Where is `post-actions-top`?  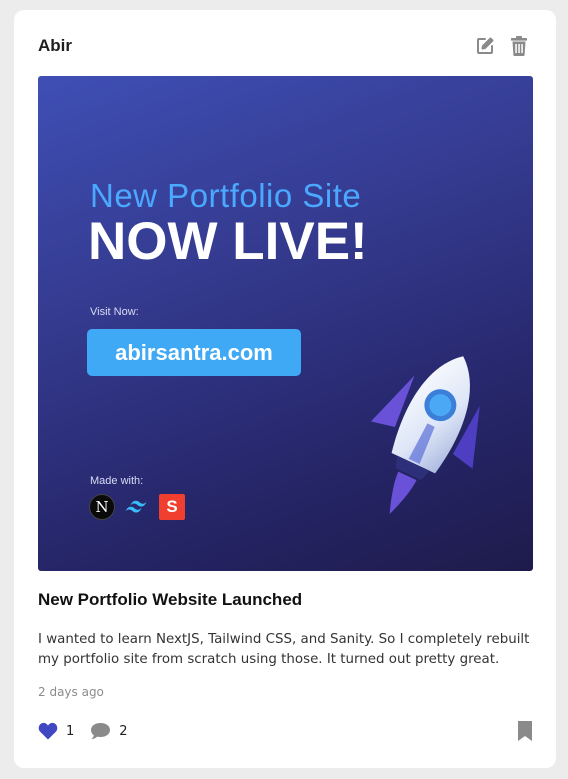
post-actions-top is located at coordinates (502, 46).